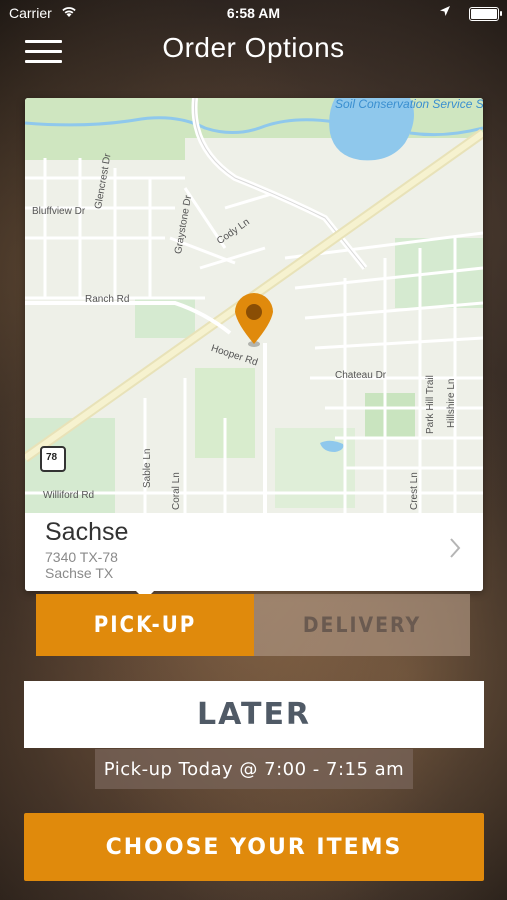 The image size is (507, 900). I want to click on store-city: Sachse TX, so click(79, 573).